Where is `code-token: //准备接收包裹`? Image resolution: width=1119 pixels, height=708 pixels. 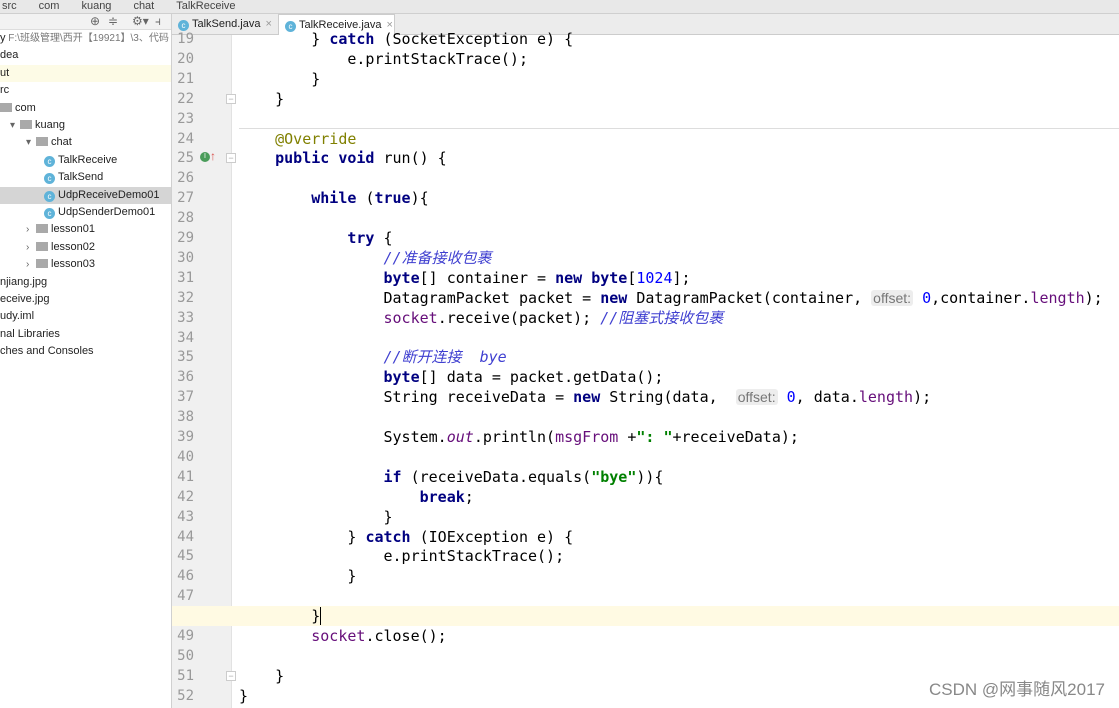 code-token: //准备接收包裹 is located at coordinates (365, 257).